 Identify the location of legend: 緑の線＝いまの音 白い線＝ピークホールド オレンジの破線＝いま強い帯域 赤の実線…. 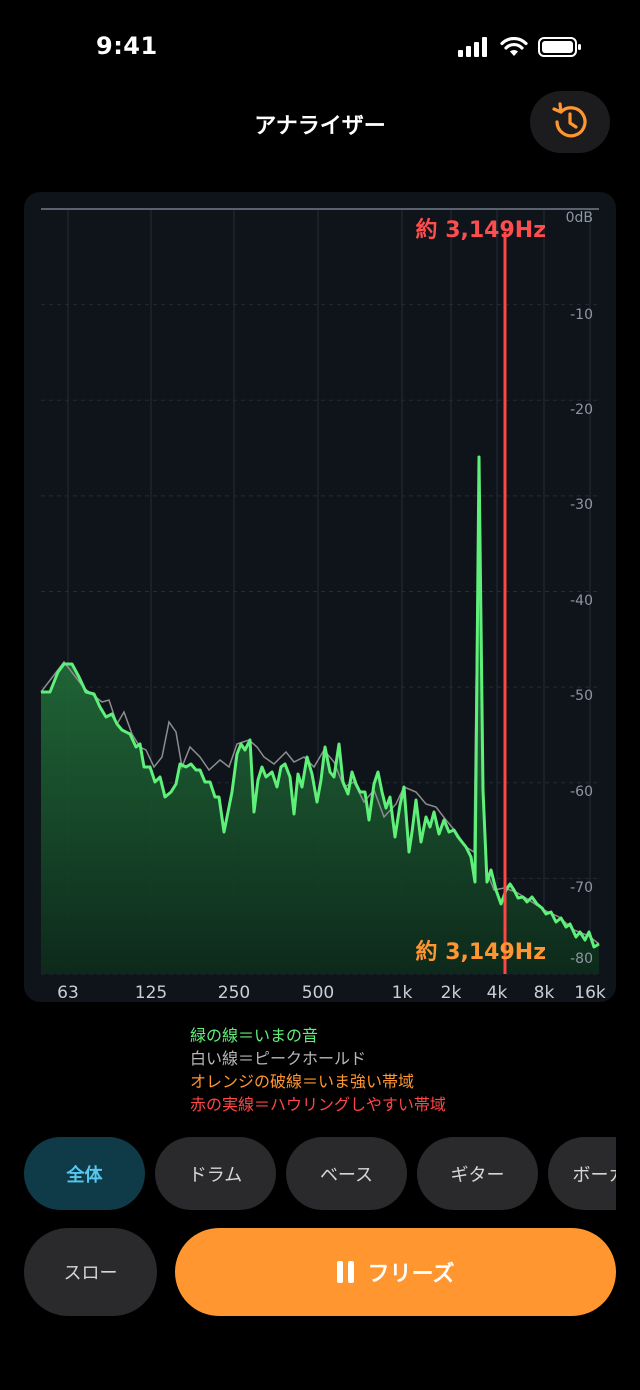
(318, 1070).